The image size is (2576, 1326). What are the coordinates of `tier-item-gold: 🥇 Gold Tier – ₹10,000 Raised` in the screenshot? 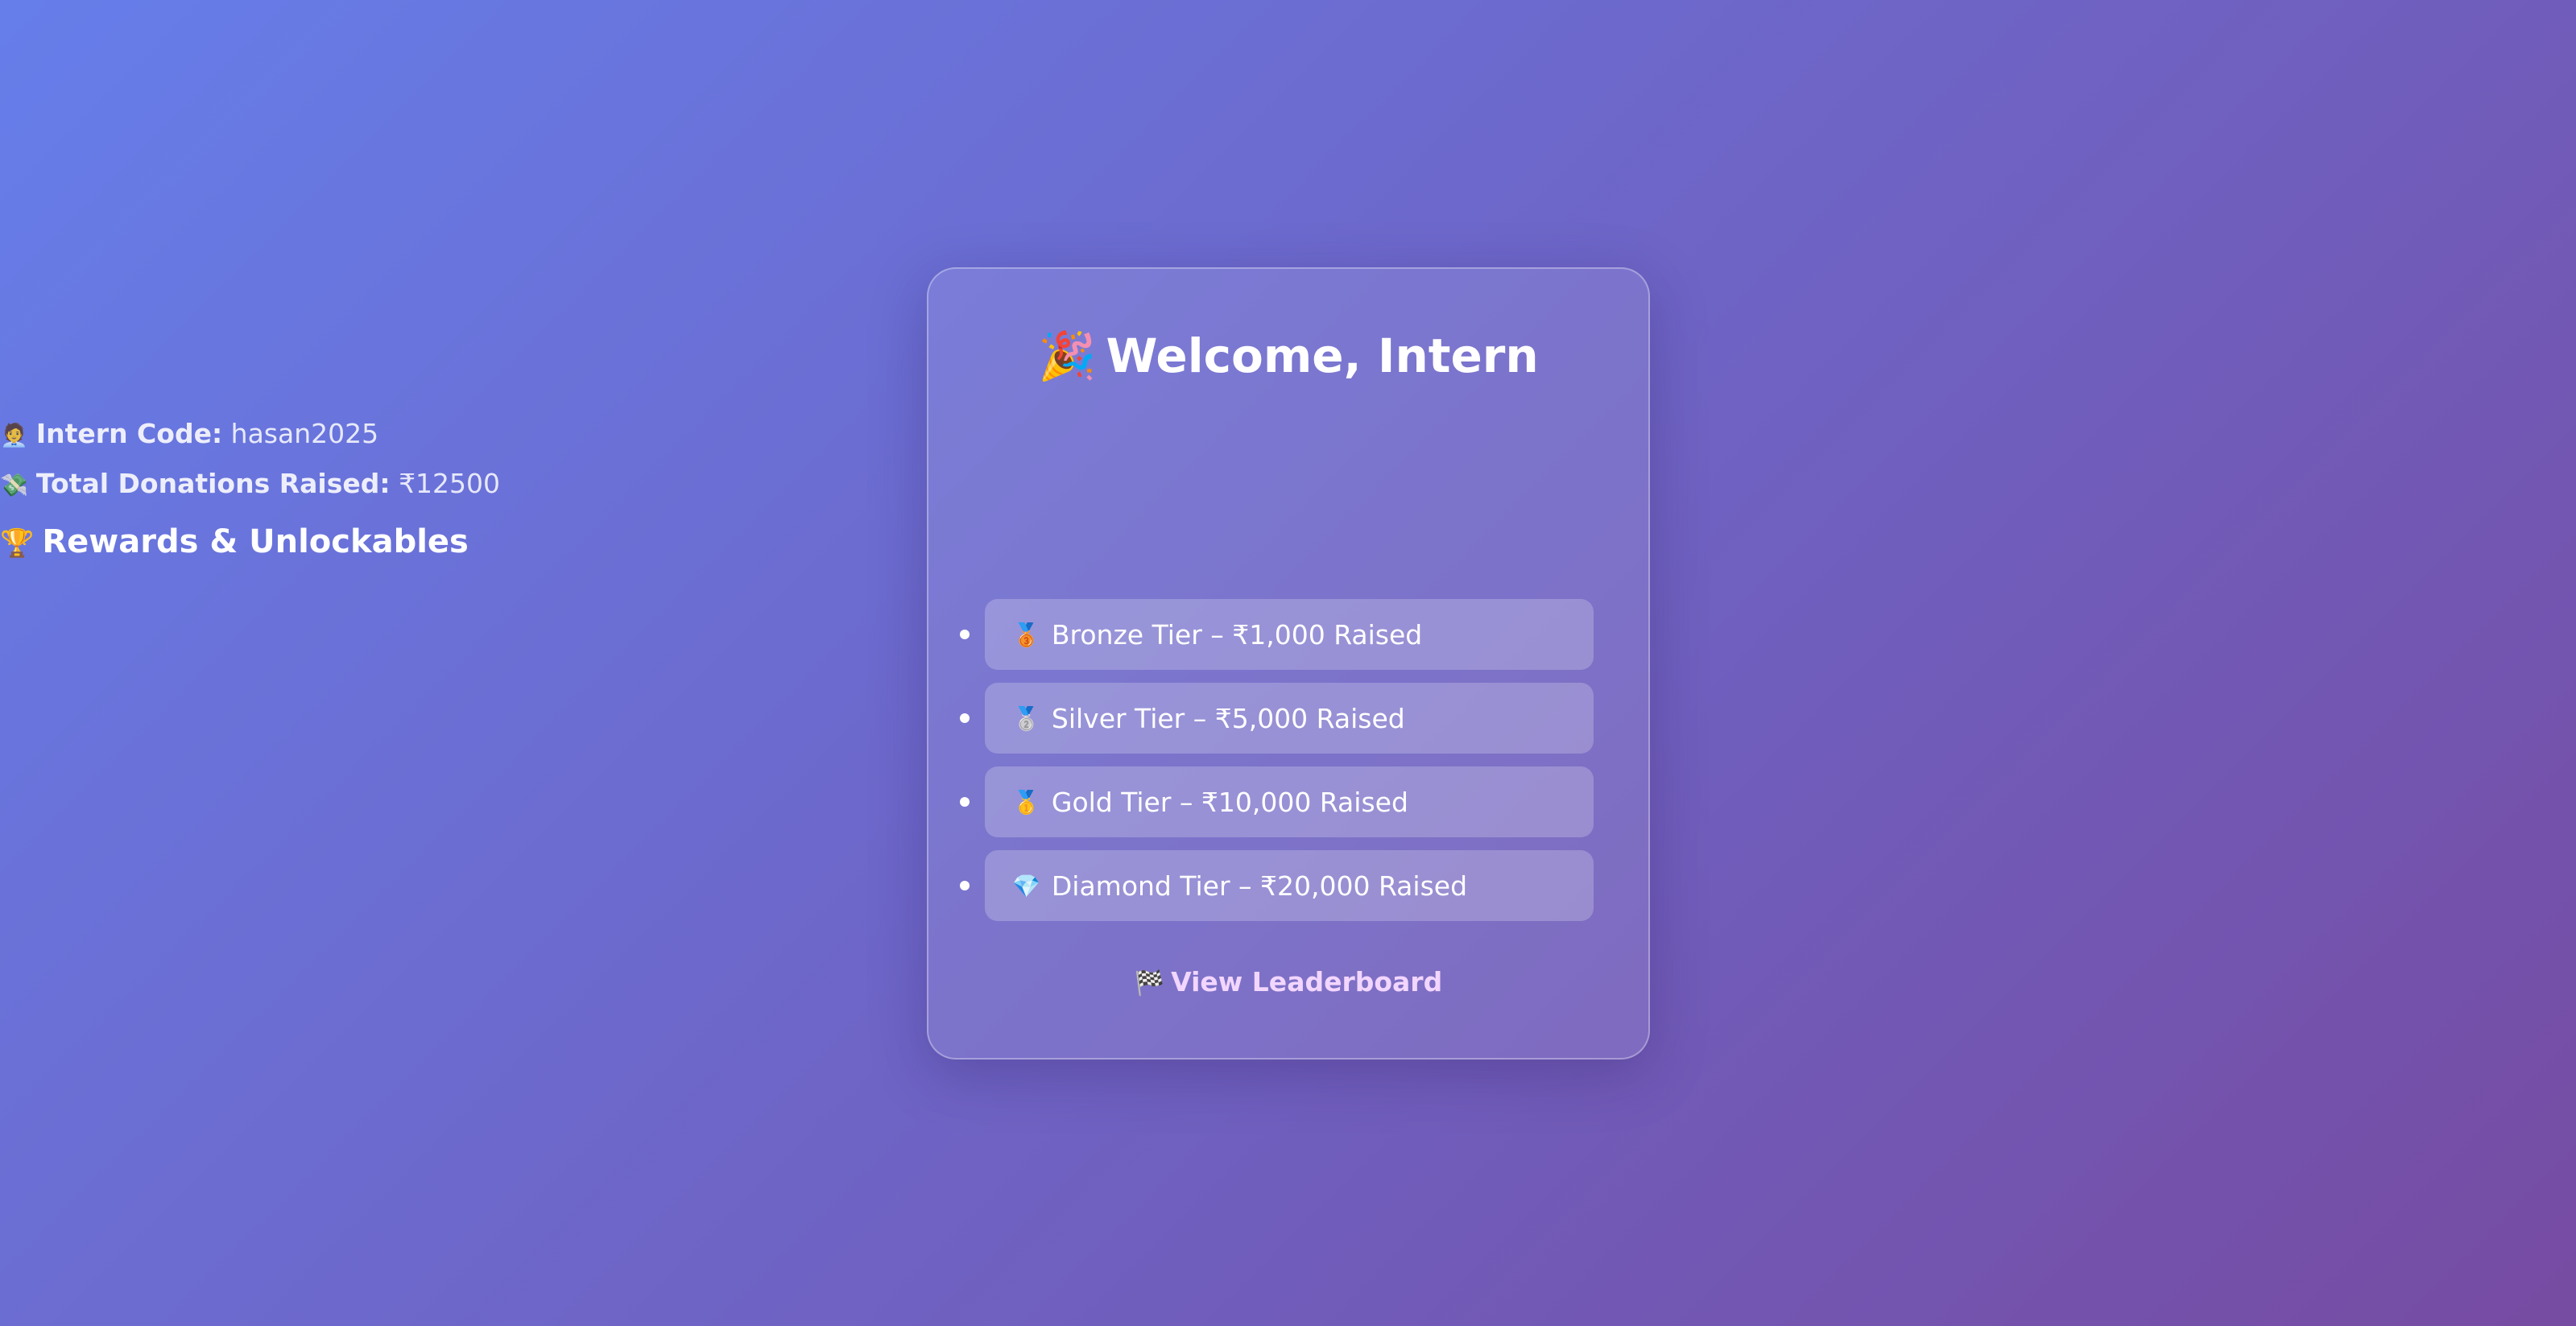 It's located at (1277, 801).